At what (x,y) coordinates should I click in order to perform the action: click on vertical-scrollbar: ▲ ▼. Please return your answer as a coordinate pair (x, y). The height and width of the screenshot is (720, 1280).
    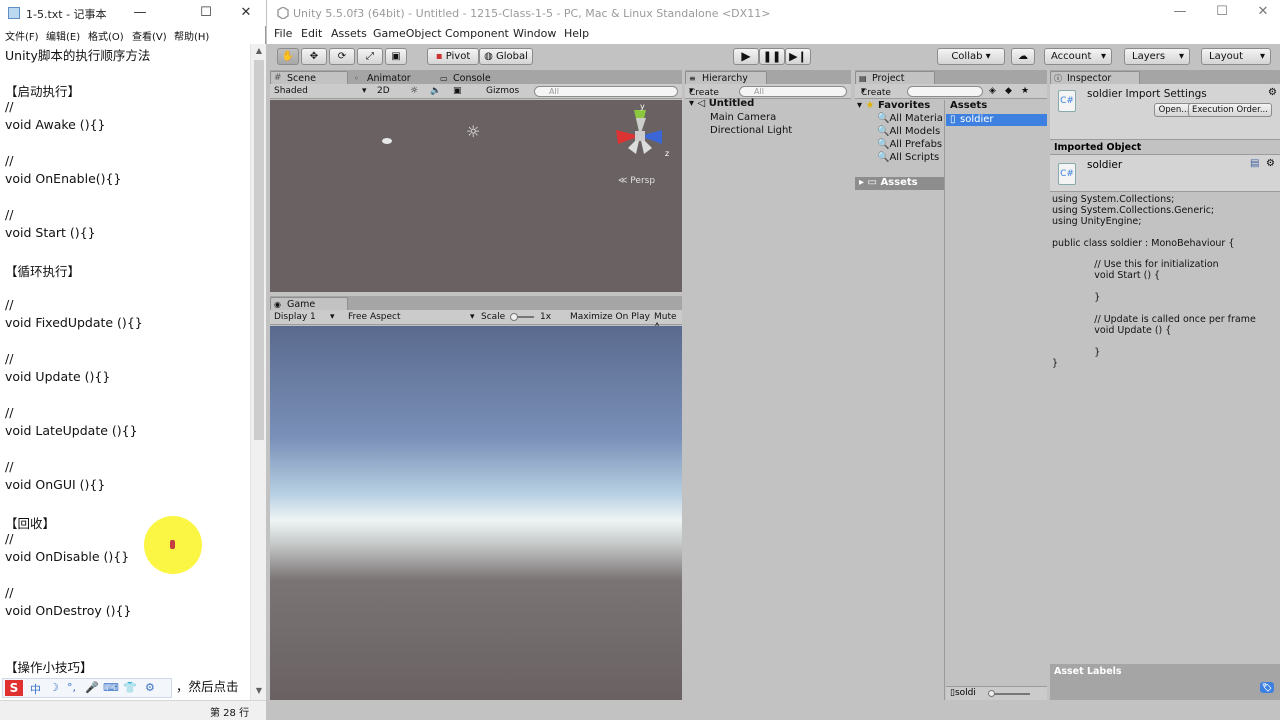
    Looking at the image, I should click on (258, 372).